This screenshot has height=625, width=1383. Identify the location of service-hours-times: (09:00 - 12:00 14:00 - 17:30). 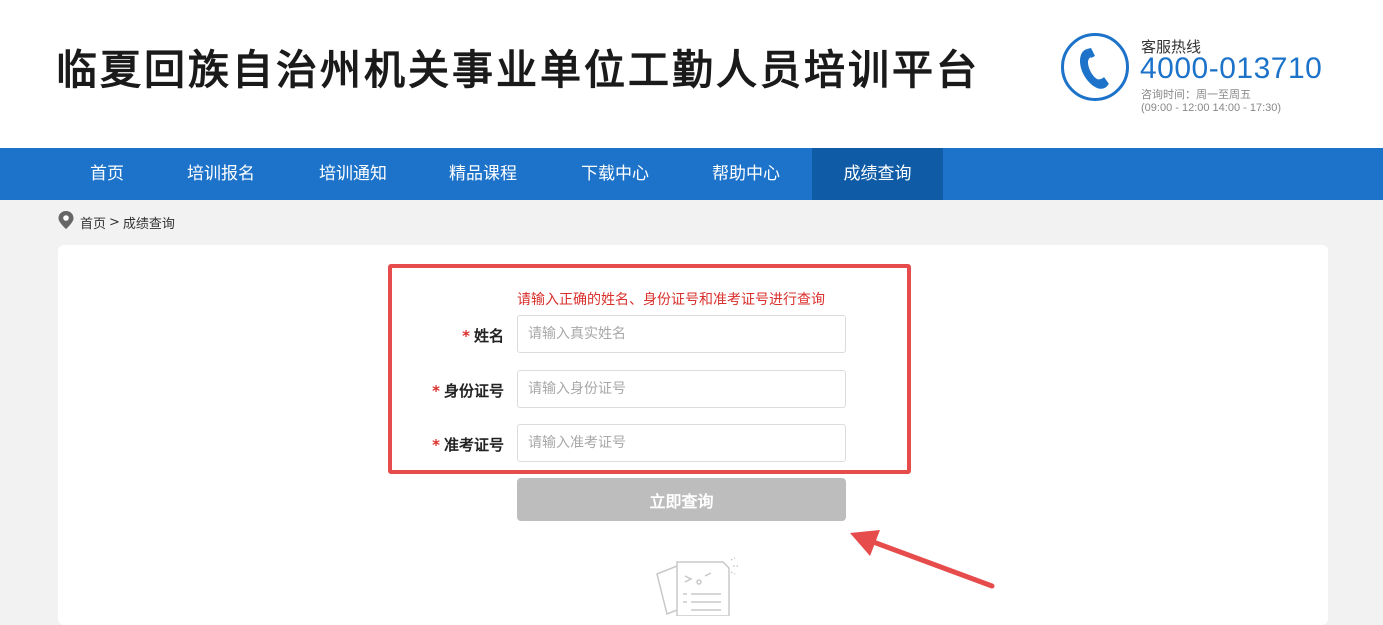
(1211, 108).